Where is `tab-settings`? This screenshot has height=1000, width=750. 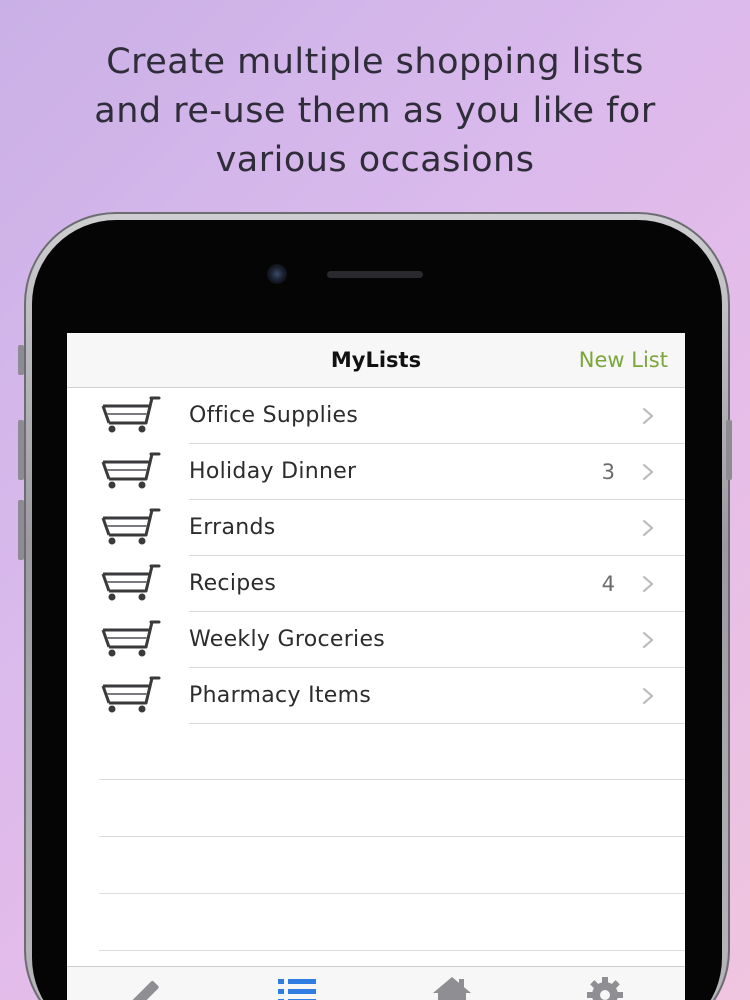 tab-settings is located at coordinates (605, 987).